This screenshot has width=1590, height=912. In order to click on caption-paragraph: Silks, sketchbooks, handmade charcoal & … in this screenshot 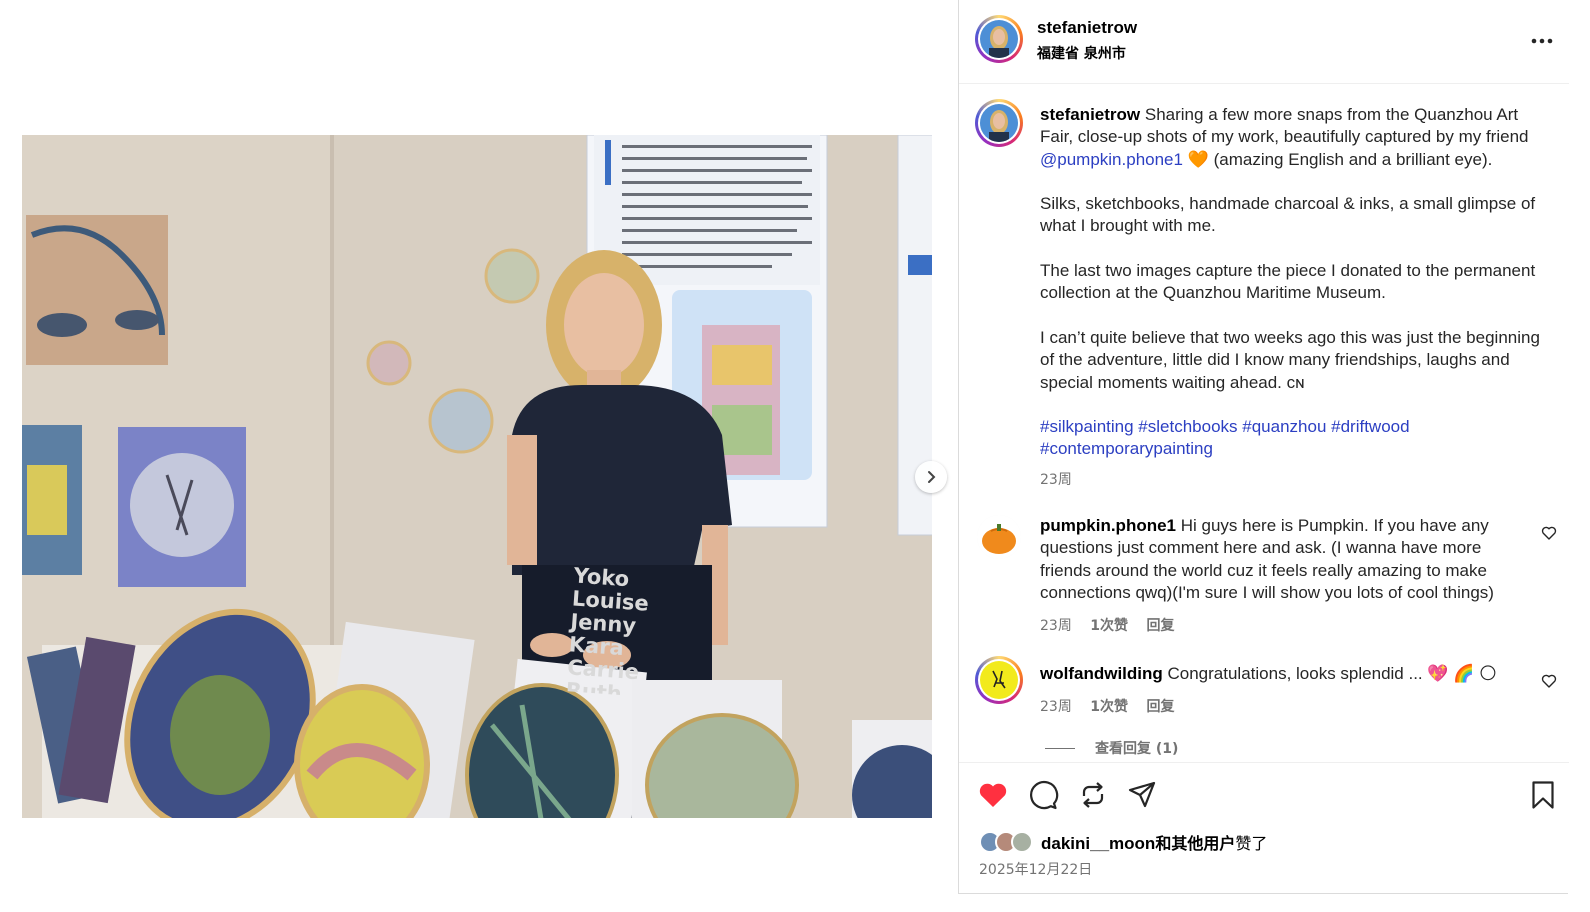, I will do `click(1288, 215)`.